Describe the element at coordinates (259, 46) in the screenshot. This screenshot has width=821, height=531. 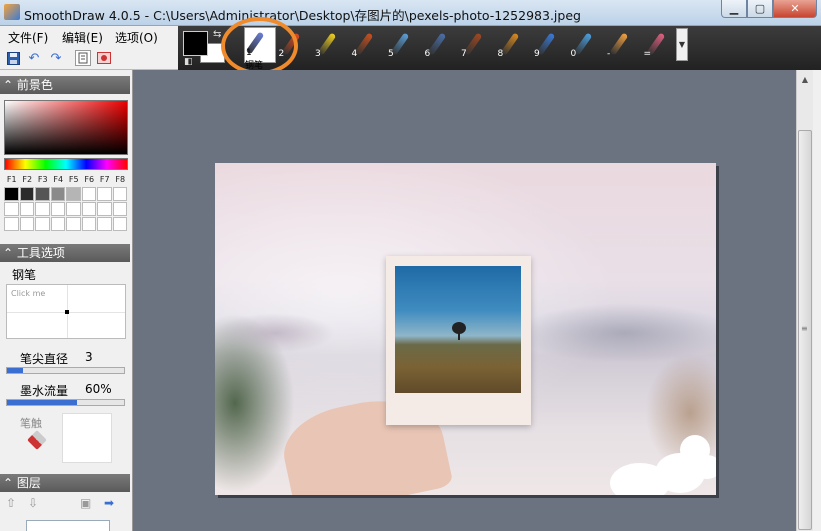
I see `highlight-annotation` at that location.